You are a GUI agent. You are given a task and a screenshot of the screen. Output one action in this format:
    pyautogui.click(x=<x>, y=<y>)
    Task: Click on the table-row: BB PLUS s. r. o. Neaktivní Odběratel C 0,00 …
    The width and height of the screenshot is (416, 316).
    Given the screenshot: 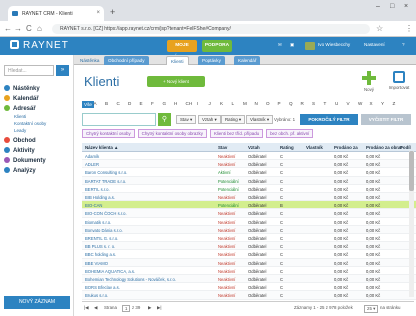 What is the action you would take?
    pyautogui.click(x=249, y=246)
    